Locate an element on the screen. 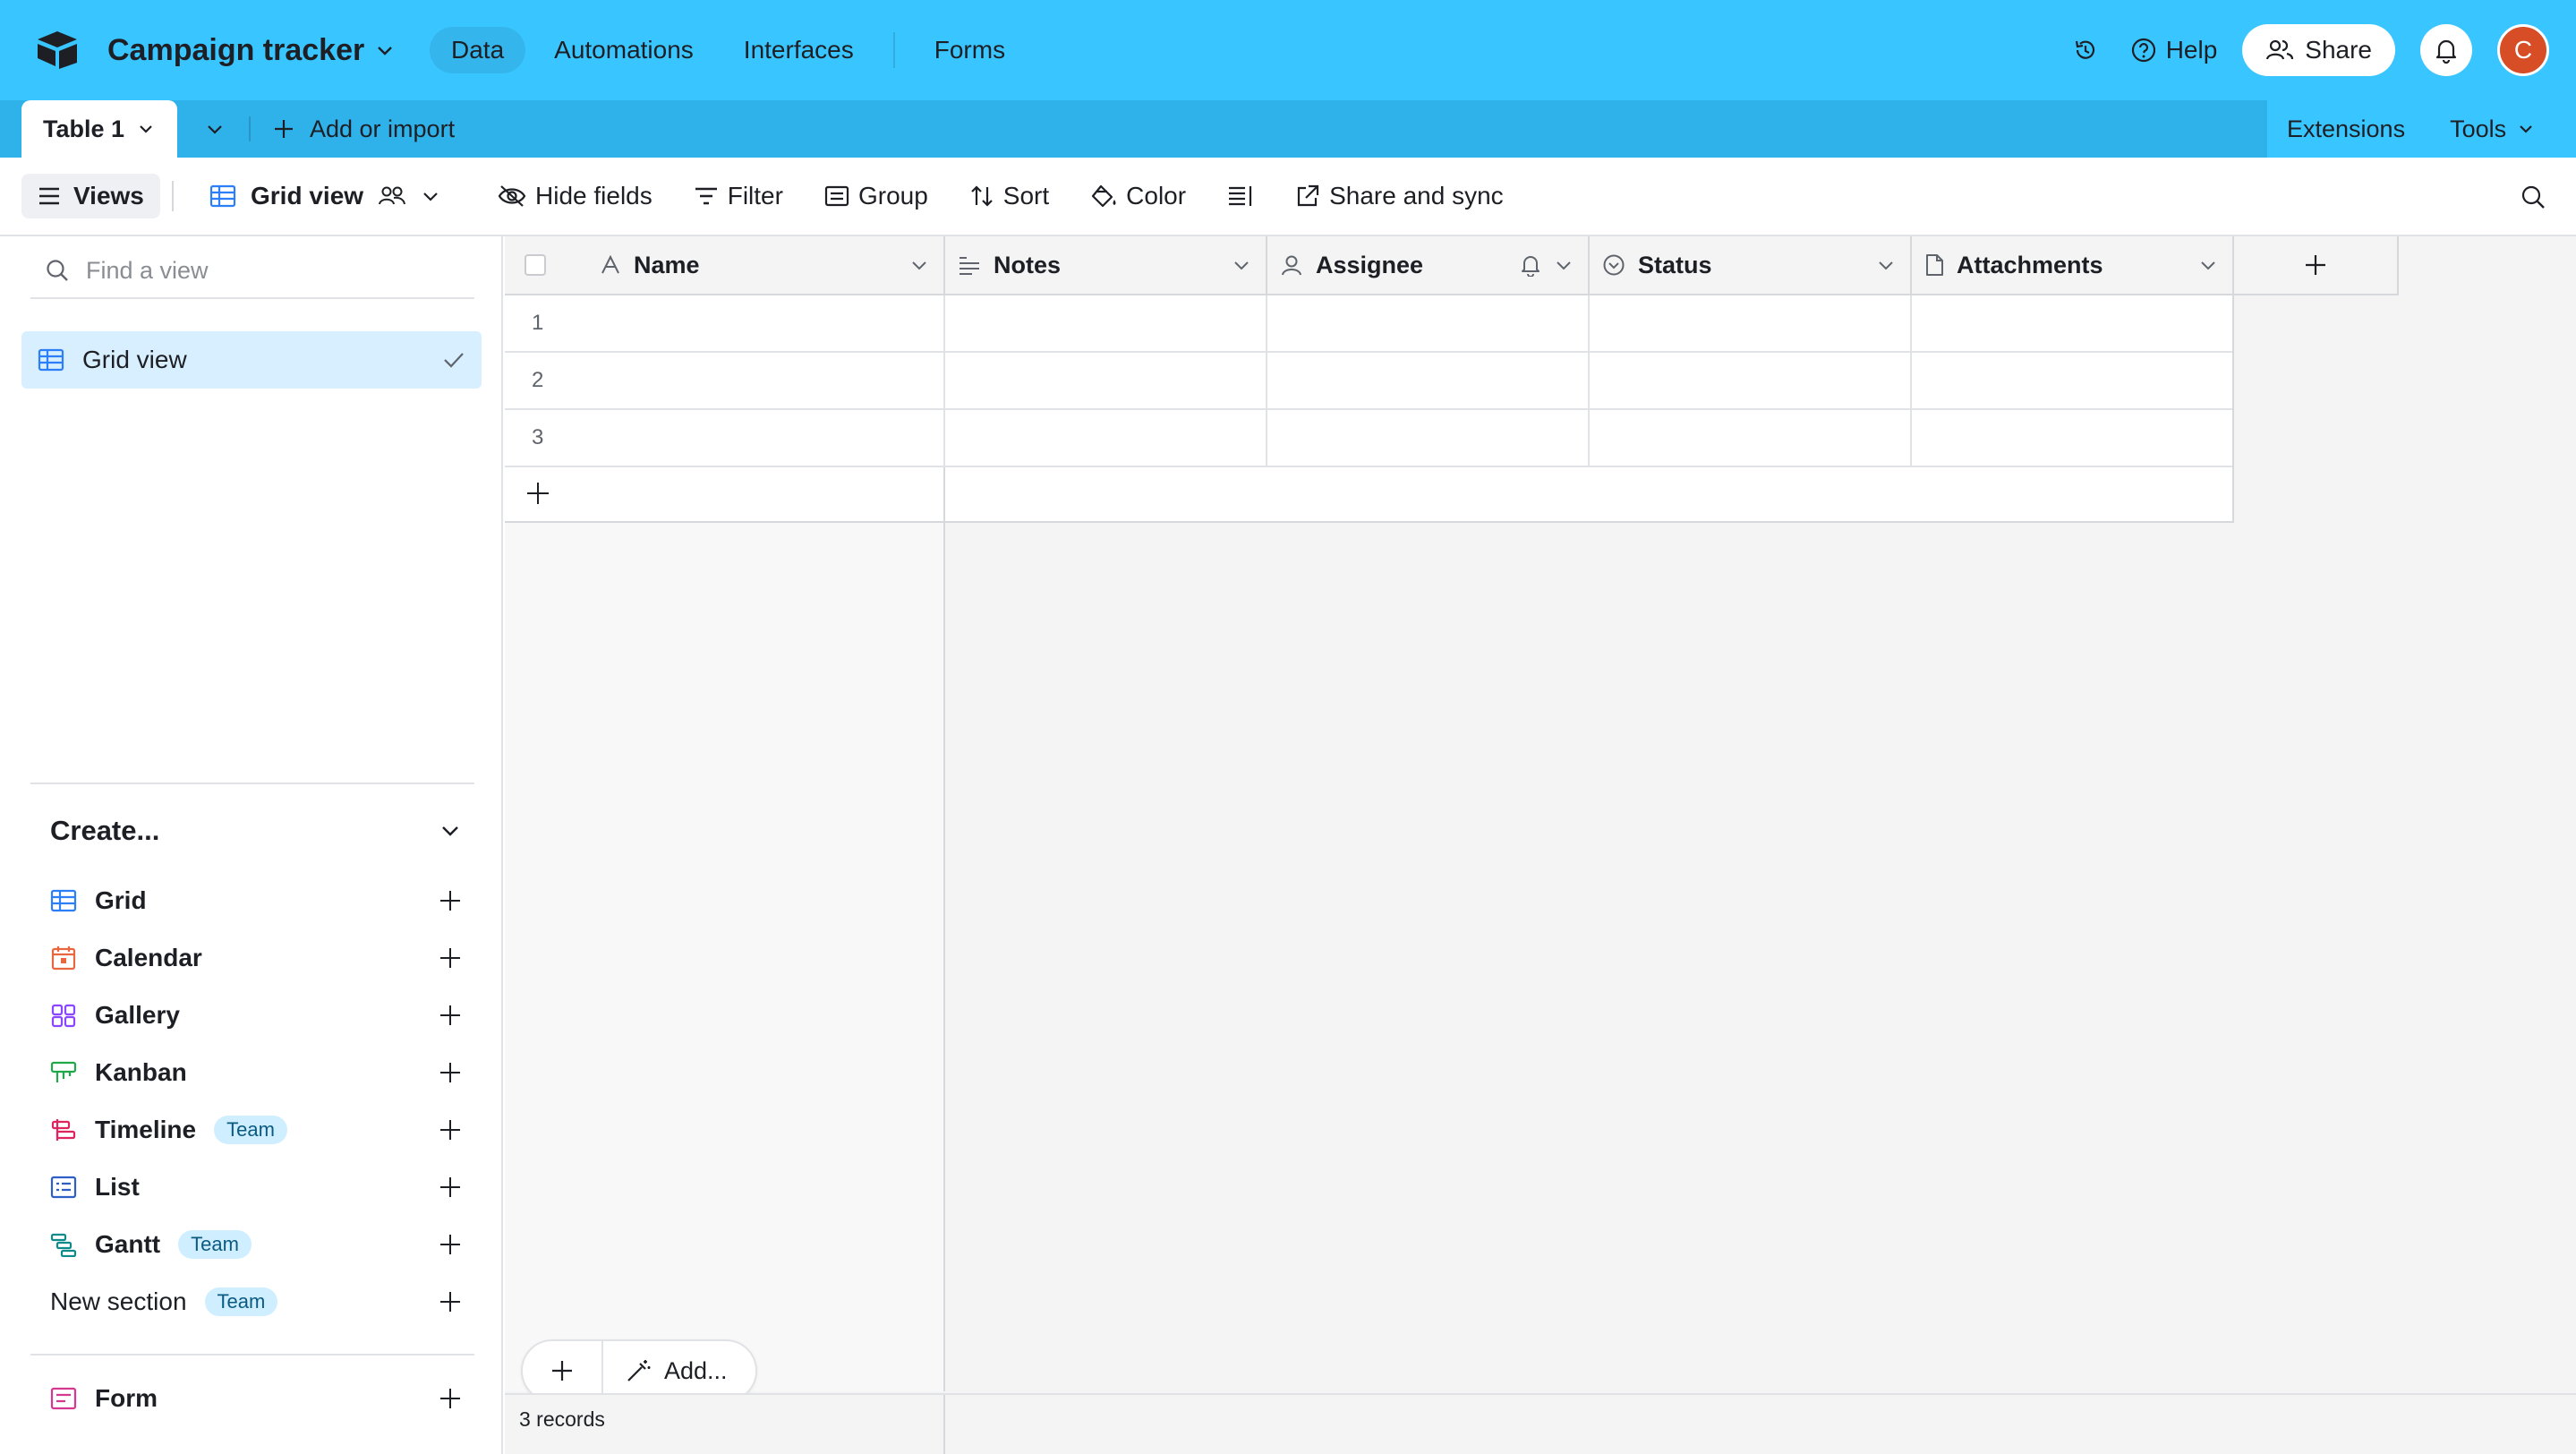  group-button: Group is located at coordinates (876, 196).